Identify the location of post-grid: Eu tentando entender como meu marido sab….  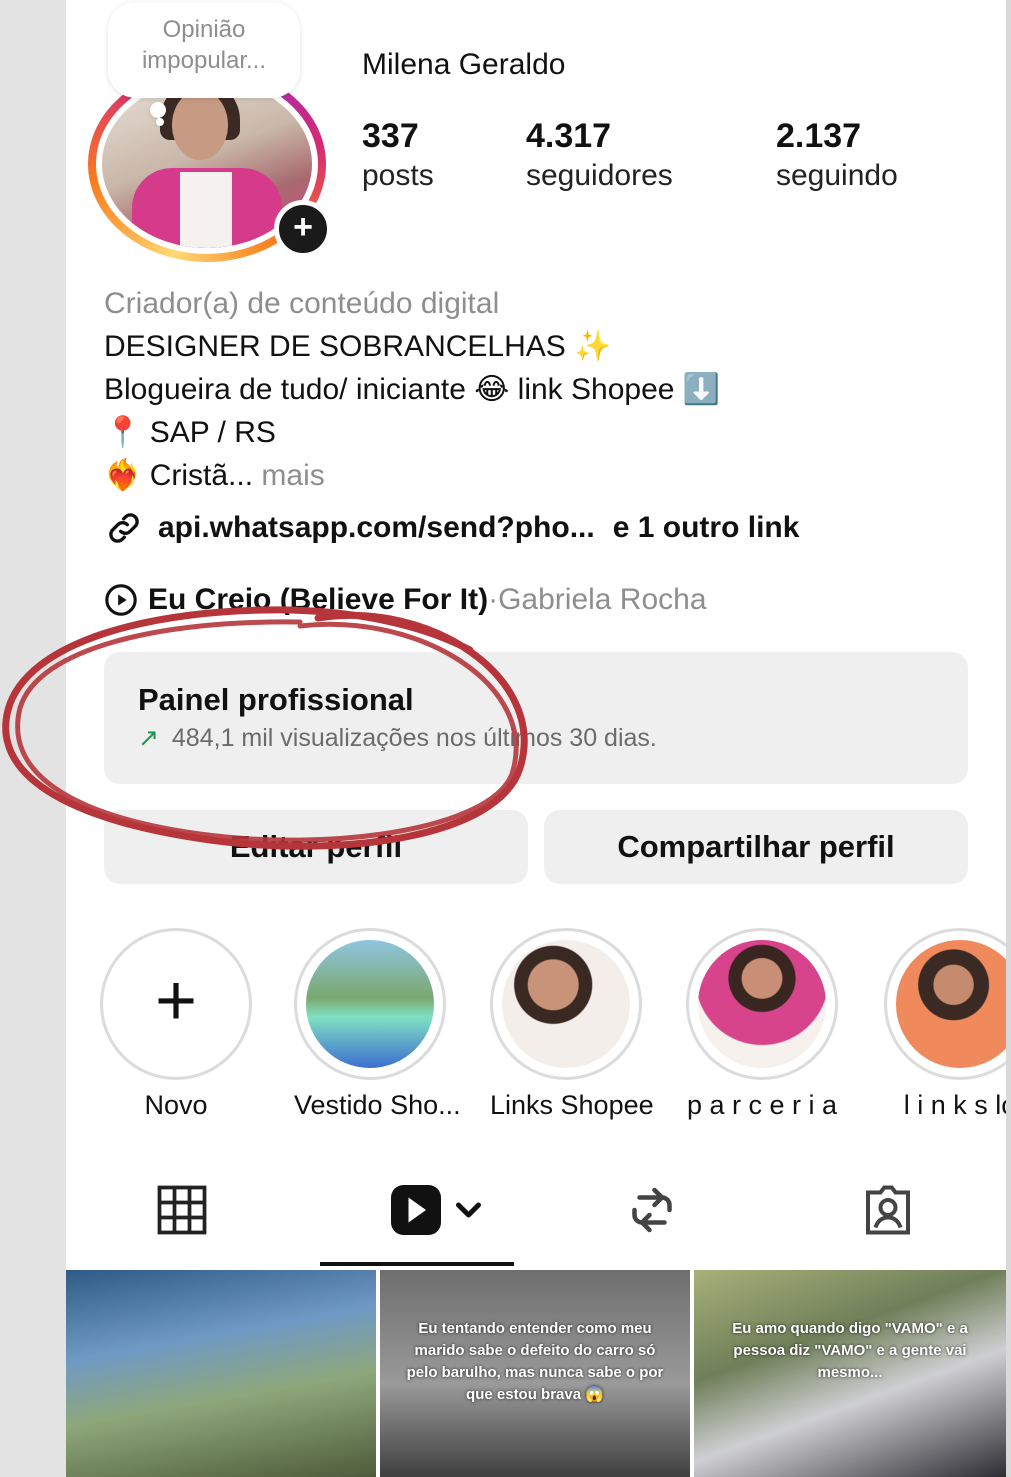
(536, 1373).